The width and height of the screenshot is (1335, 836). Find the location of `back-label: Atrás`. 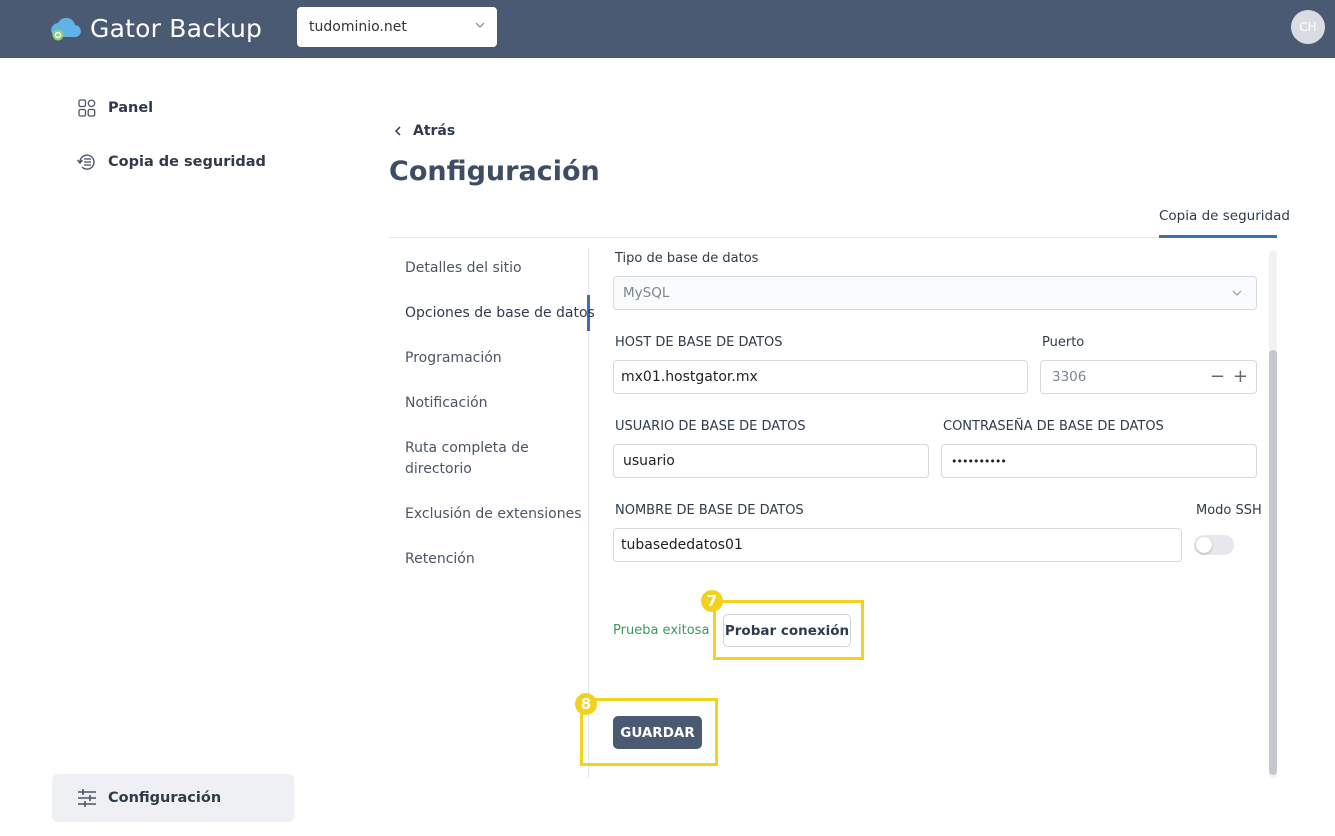

back-label: Atrás is located at coordinates (434, 131).